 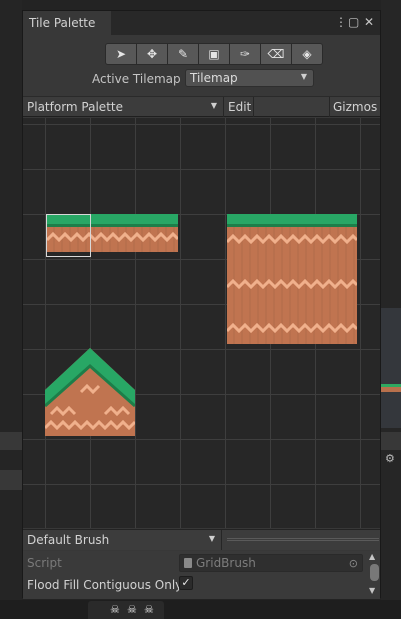 What do you see at coordinates (67, 23) in the screenshot?
I see `tile-palette-tab: Tile Palette` at bounding box center [67, 23].